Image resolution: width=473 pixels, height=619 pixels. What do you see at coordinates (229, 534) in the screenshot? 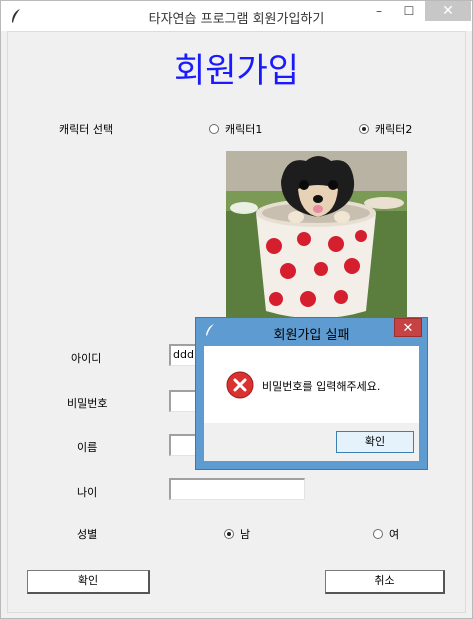
I see `radio-gender-male-dot` at bounding box center [229, 534].